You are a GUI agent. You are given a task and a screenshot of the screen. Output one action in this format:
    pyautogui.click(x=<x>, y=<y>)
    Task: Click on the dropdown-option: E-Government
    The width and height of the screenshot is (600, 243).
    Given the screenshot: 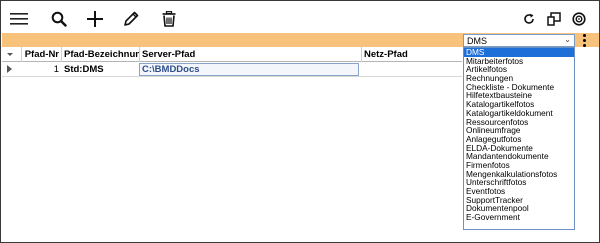 What is the action you would take?
    pyautogui.click(x=519, y=217)
    